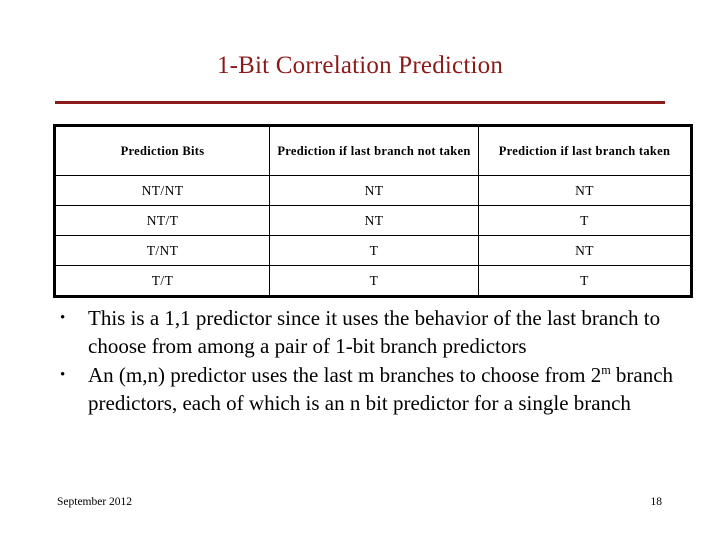  I want to click on page-title: 1-Bit Correlation Prediction, so click(360, 65).